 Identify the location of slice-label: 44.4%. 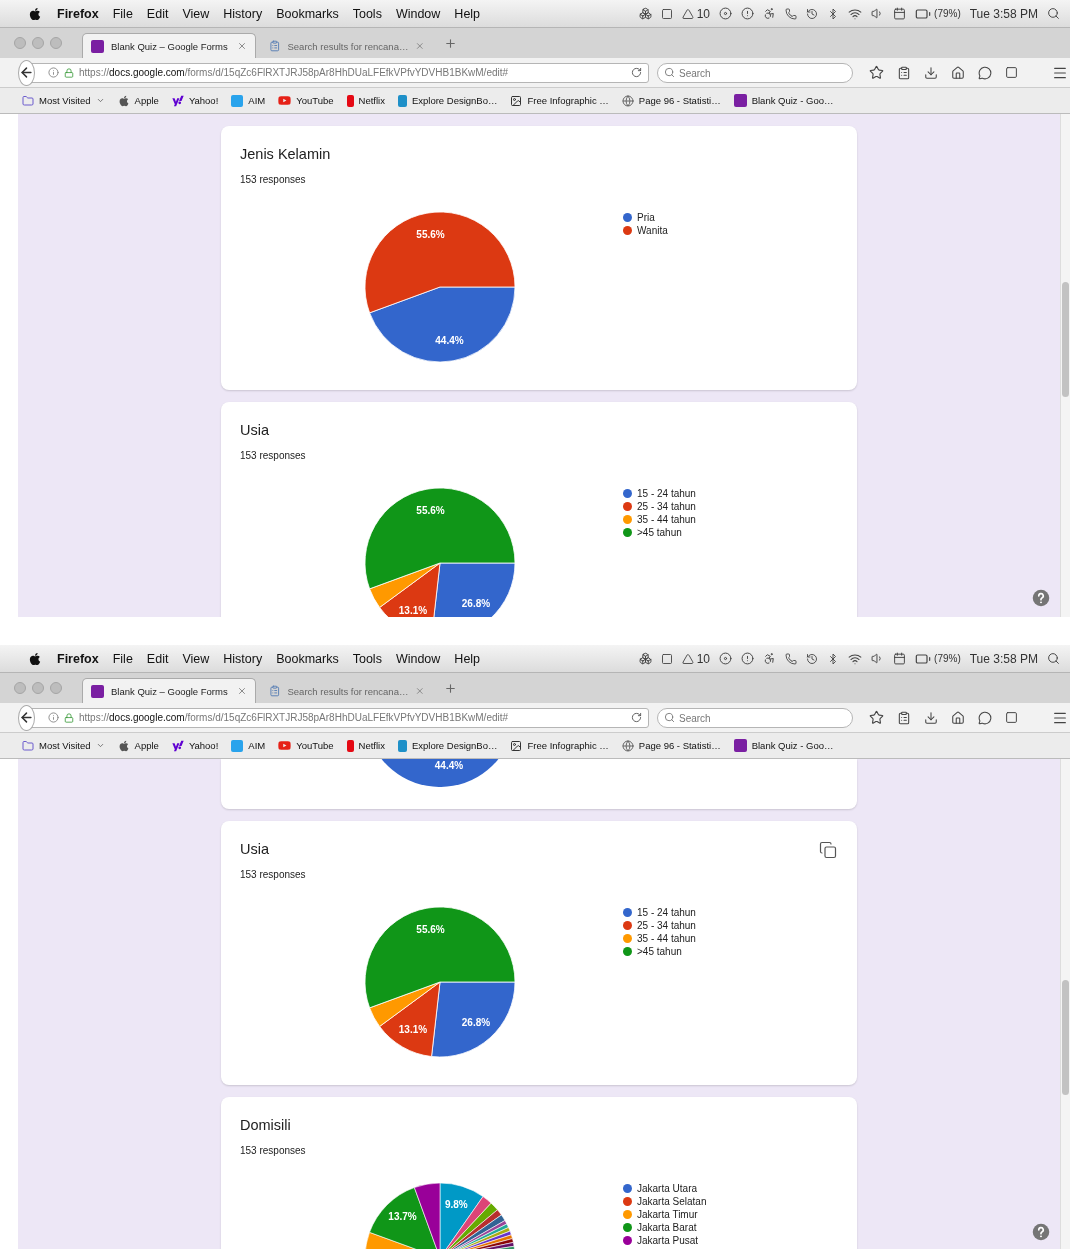
(449, 341).